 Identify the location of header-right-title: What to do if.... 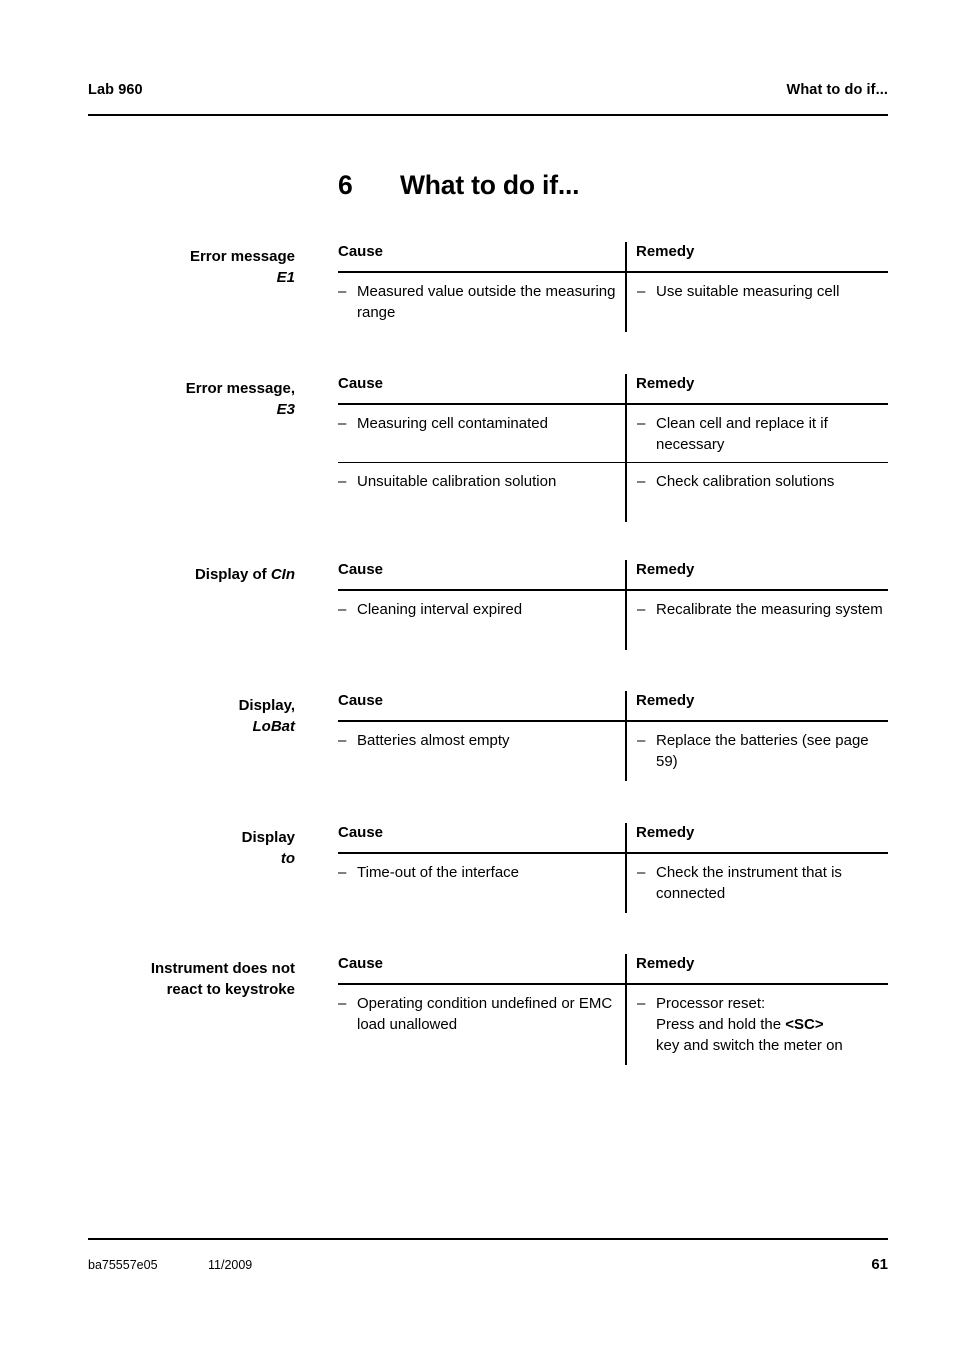
(837, 90).